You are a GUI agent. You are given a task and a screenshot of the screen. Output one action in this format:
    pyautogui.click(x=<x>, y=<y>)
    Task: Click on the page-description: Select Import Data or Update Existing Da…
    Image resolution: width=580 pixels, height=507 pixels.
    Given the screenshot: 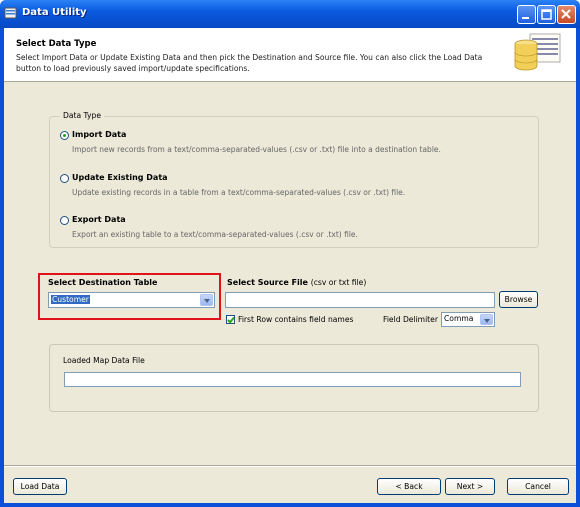 What is the action you would take?
    pyautogui.click(x=249, y=63)
    